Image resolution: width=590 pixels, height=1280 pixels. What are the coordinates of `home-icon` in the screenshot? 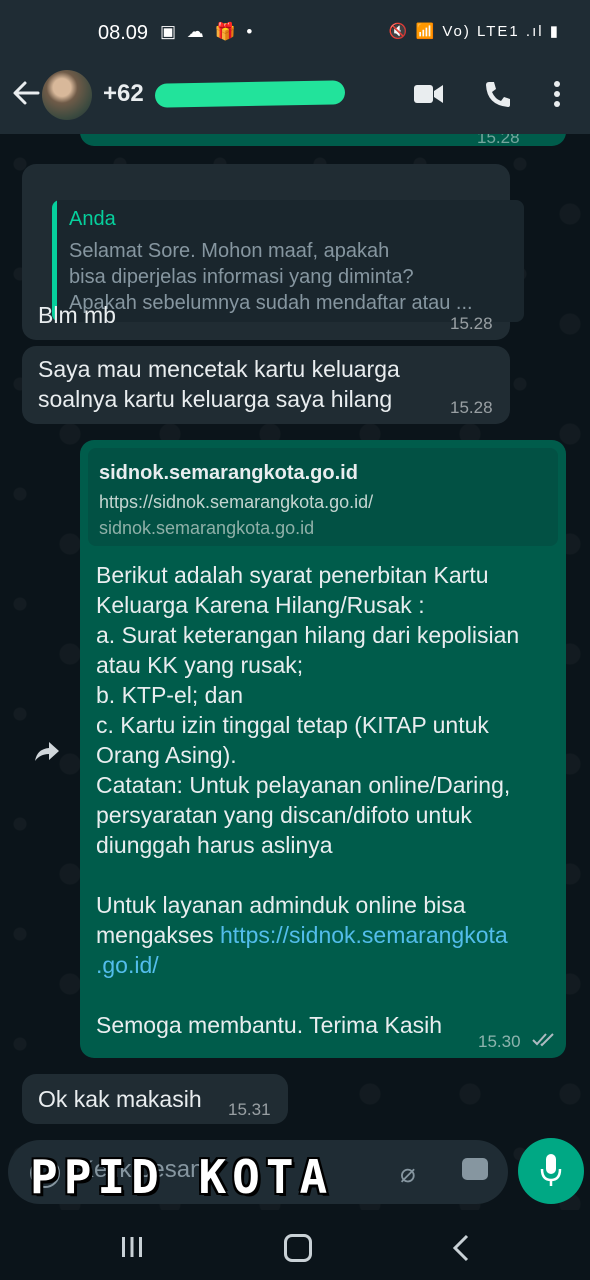 It's located at (298, 1248).